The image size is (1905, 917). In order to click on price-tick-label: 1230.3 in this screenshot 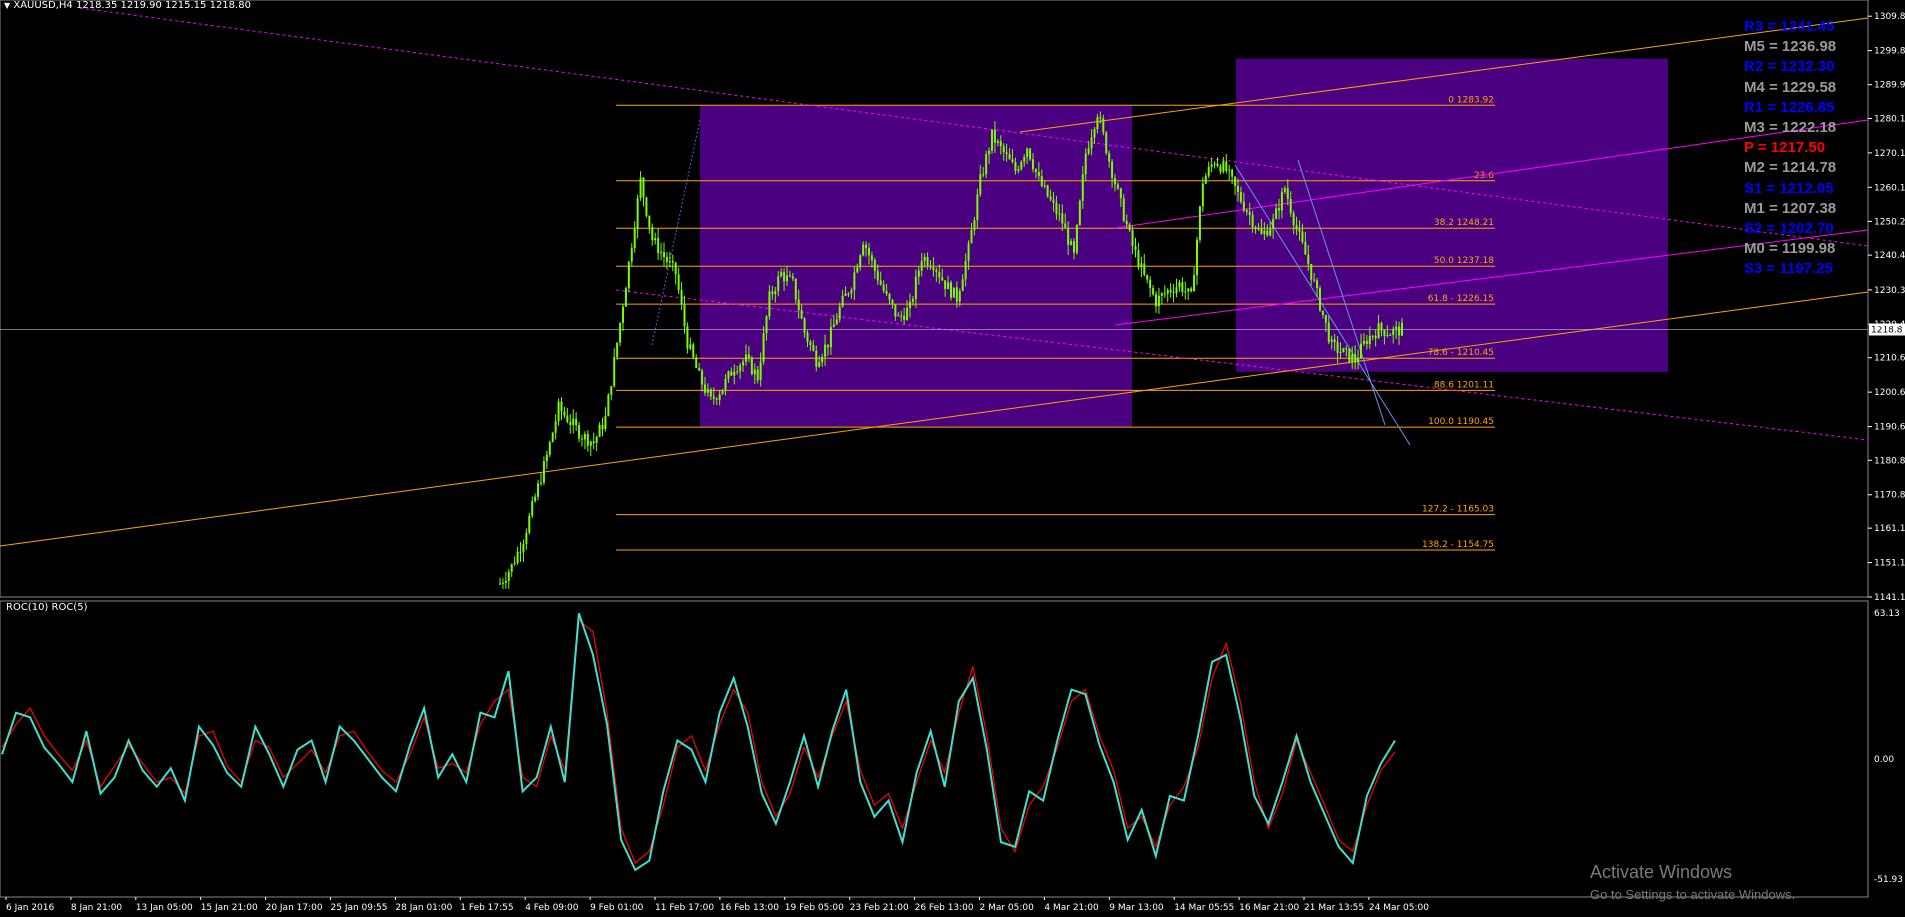, I will do `click(1889, 291)`.